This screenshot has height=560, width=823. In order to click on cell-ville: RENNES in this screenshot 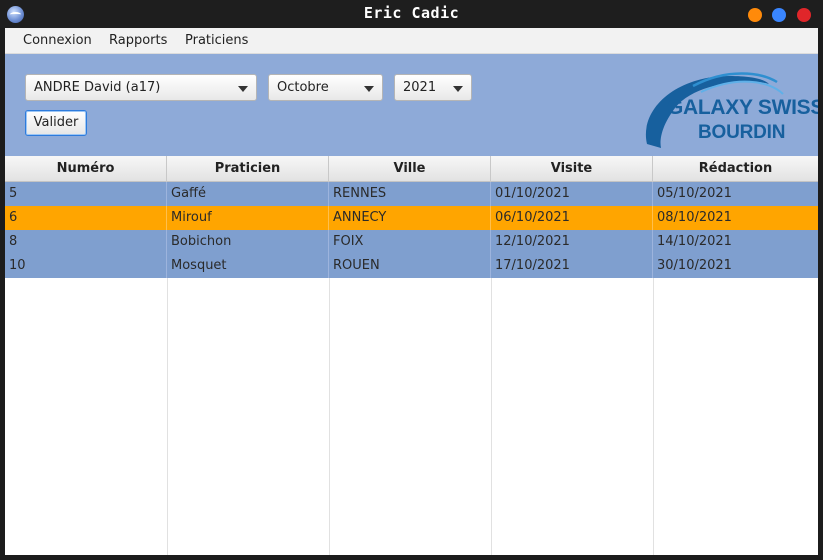, I will do `click(410, 194)`.